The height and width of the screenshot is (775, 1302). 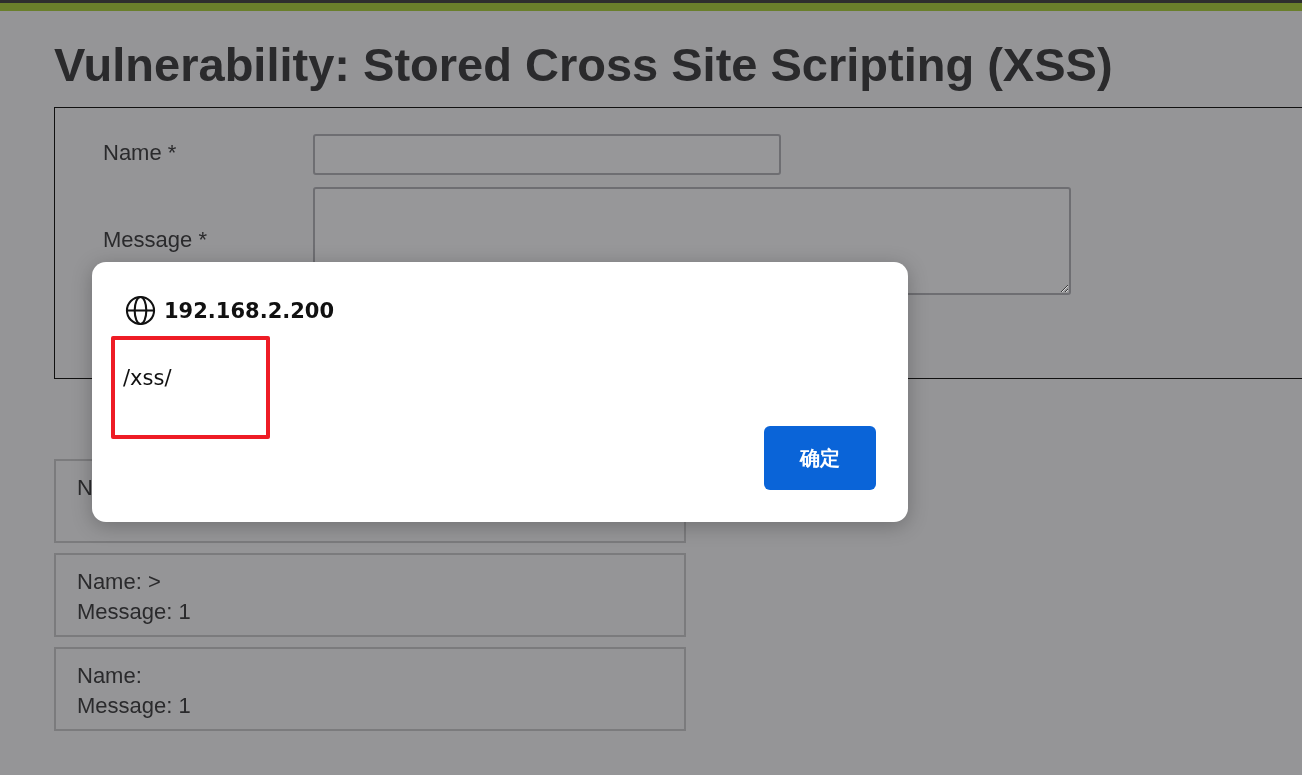 I want to click on entry-name: Name:, so click(x=110, y=676).